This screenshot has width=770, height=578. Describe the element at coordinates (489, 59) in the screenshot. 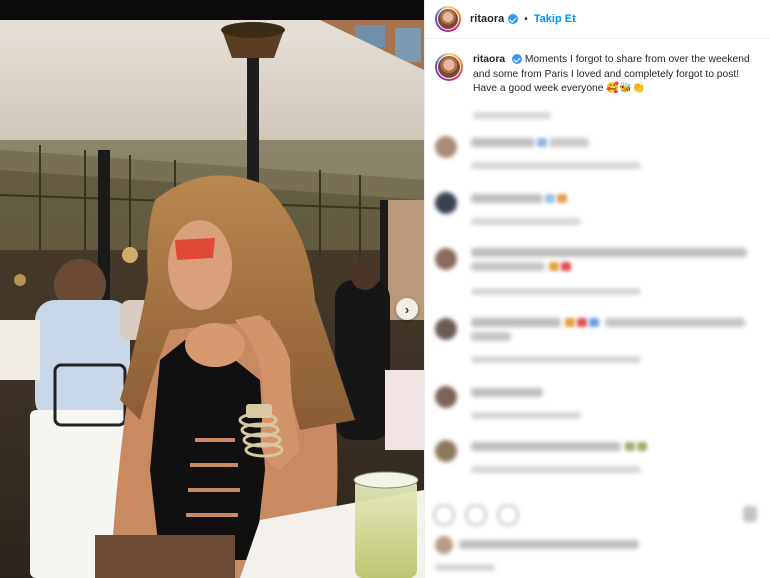

I see `caption-username: ritaora` at that location.